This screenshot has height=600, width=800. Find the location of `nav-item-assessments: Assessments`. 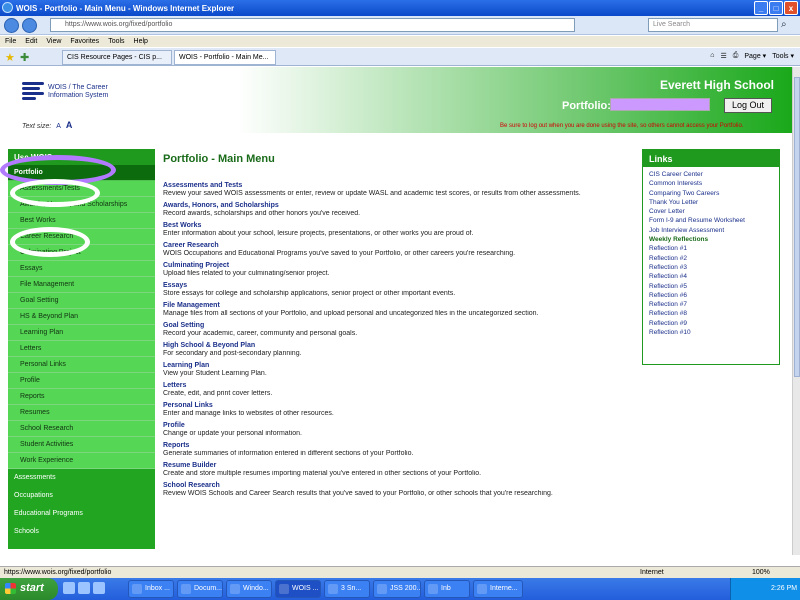

nav-item-assessments: Assessments is located at coordinates (81, 478).